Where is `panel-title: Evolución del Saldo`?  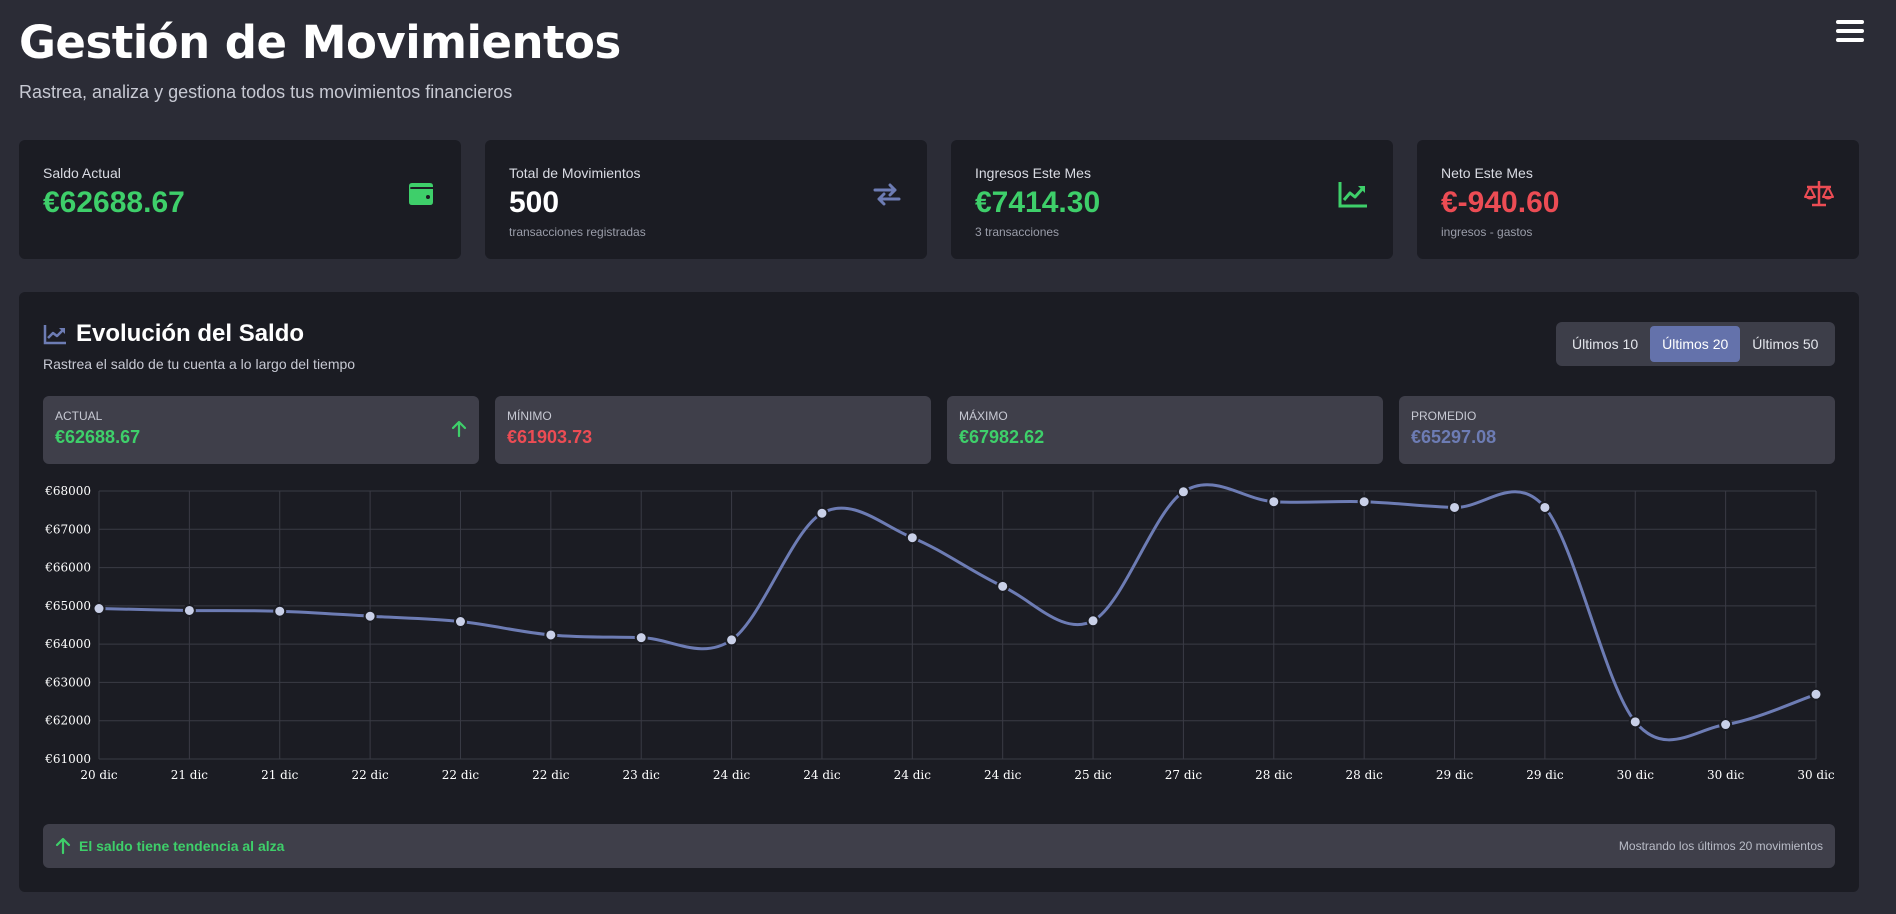 panel-title: Evolución del Saldo is located at coordinates (199, 334).